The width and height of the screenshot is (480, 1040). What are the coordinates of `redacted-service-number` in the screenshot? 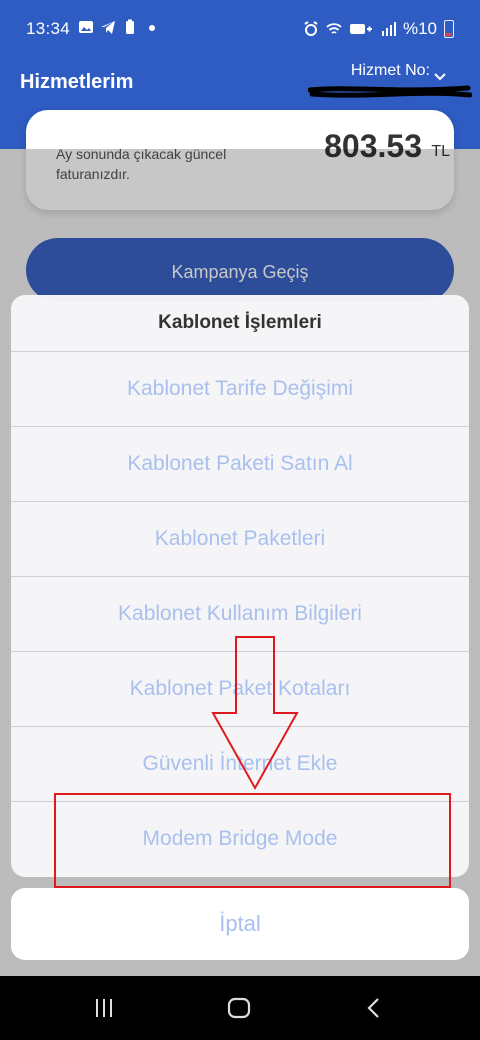 It's located at (390, 91).